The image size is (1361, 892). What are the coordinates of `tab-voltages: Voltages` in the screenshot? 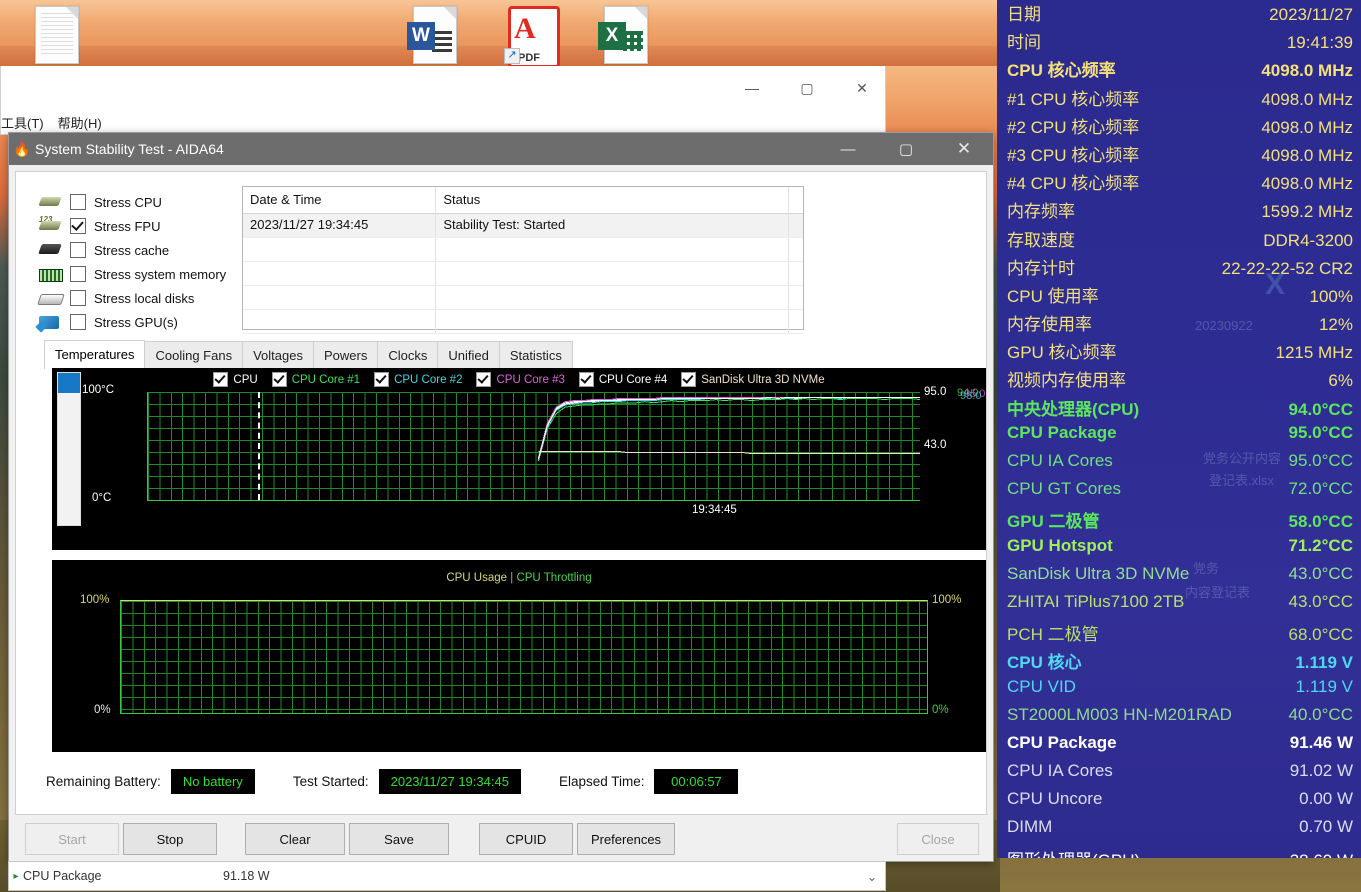 It's located at (278, 355).